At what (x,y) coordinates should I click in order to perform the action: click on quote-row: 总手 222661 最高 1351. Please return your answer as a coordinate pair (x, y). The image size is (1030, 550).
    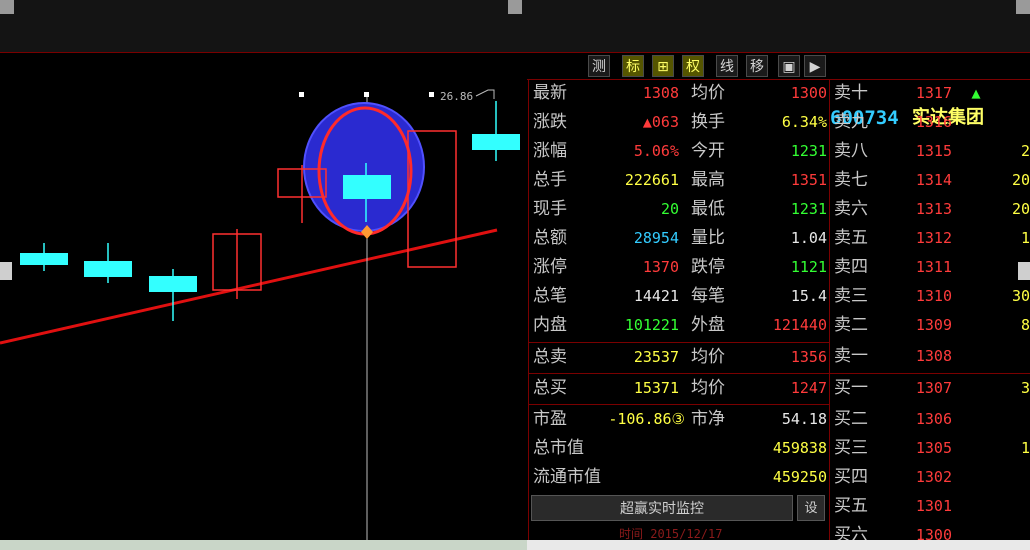
    Looking at the image, I should click on (679, 180).